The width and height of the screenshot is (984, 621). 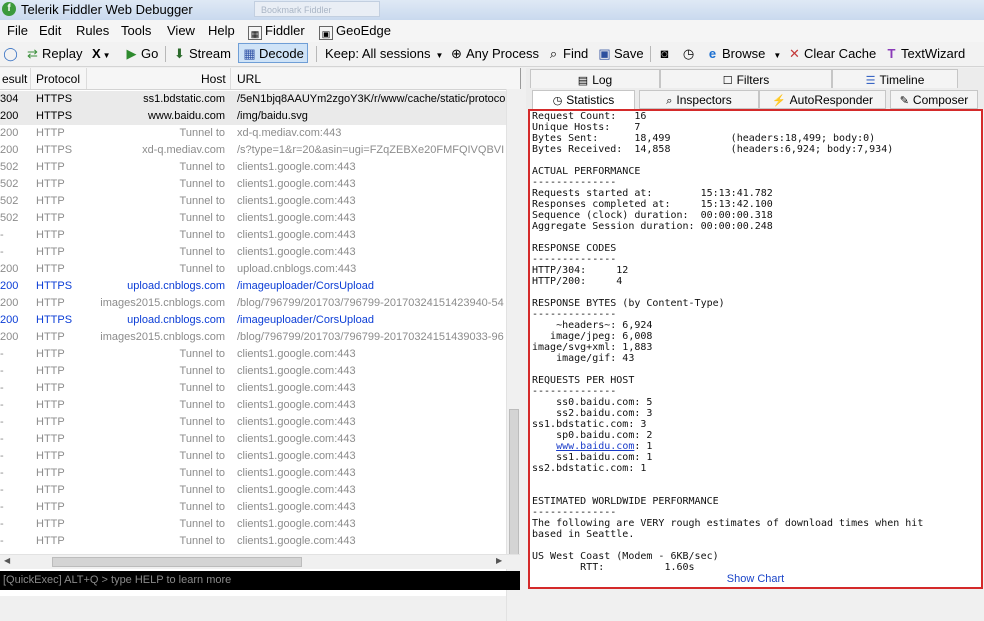 What do you see at coordinates (253, 269) in the screenshot?
I see `table-row: 200 HTTP Tunnel to upload.cnblogs.com:443` at bounding box center [253, 269].